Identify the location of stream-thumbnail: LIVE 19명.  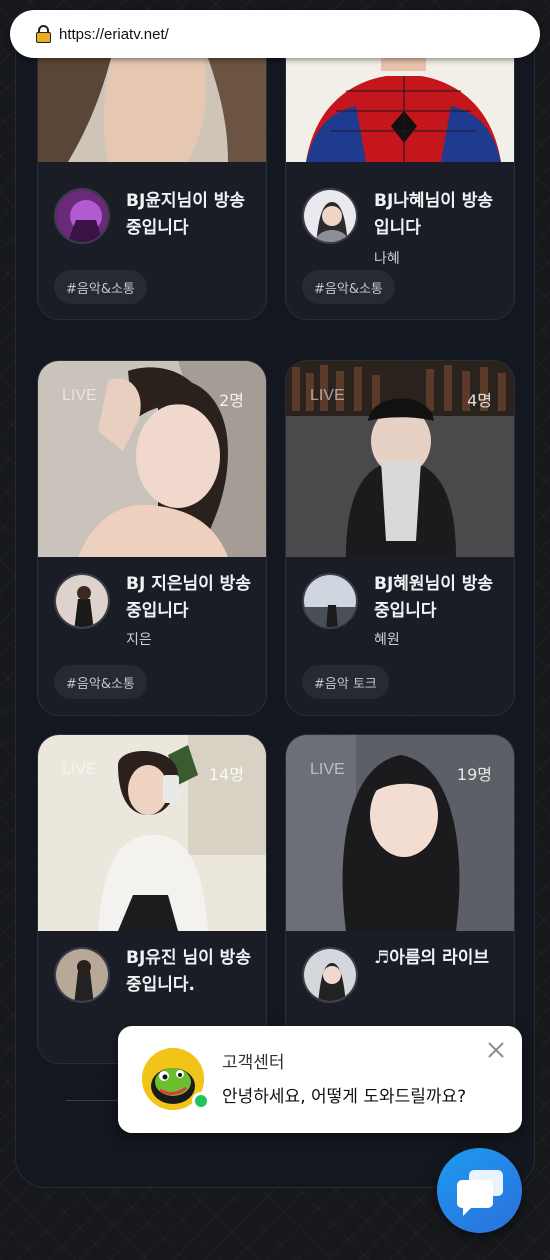
(400, 833).